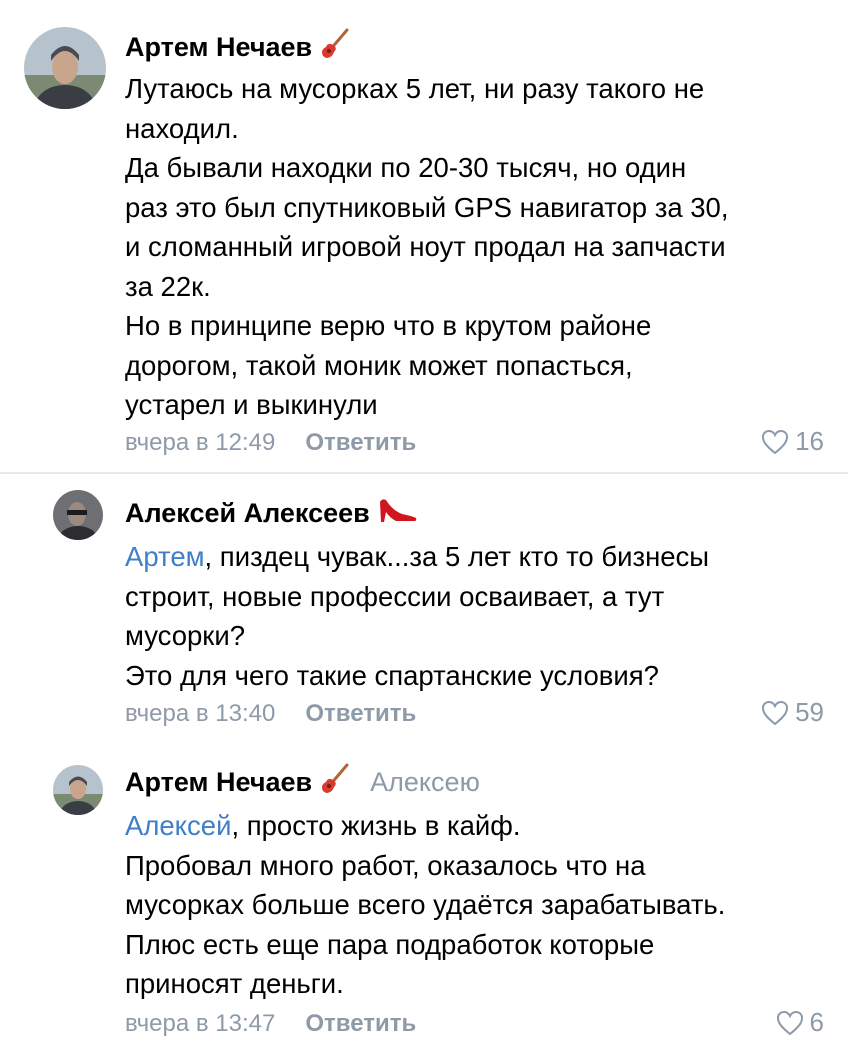  Describe the element at coordinates (425, 782) in the screenshot. I see `reply-to-link: Алексею` at that location.